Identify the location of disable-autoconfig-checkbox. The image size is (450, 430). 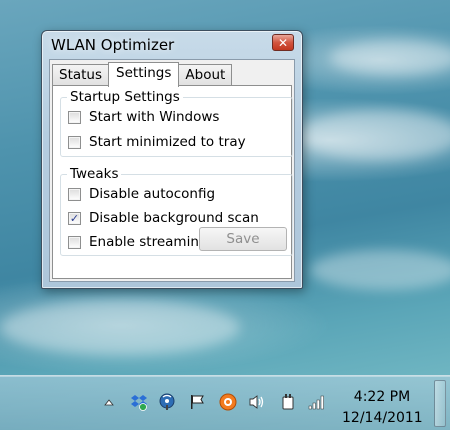
(74, 194).